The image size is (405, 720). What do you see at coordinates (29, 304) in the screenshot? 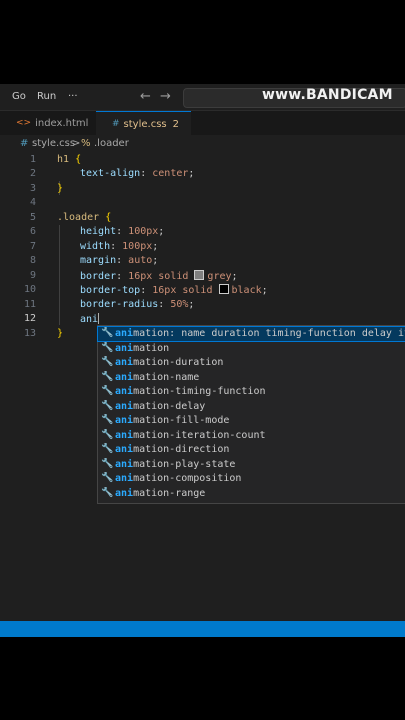
I see `line-number: 11` at bounding box center [29, 304].